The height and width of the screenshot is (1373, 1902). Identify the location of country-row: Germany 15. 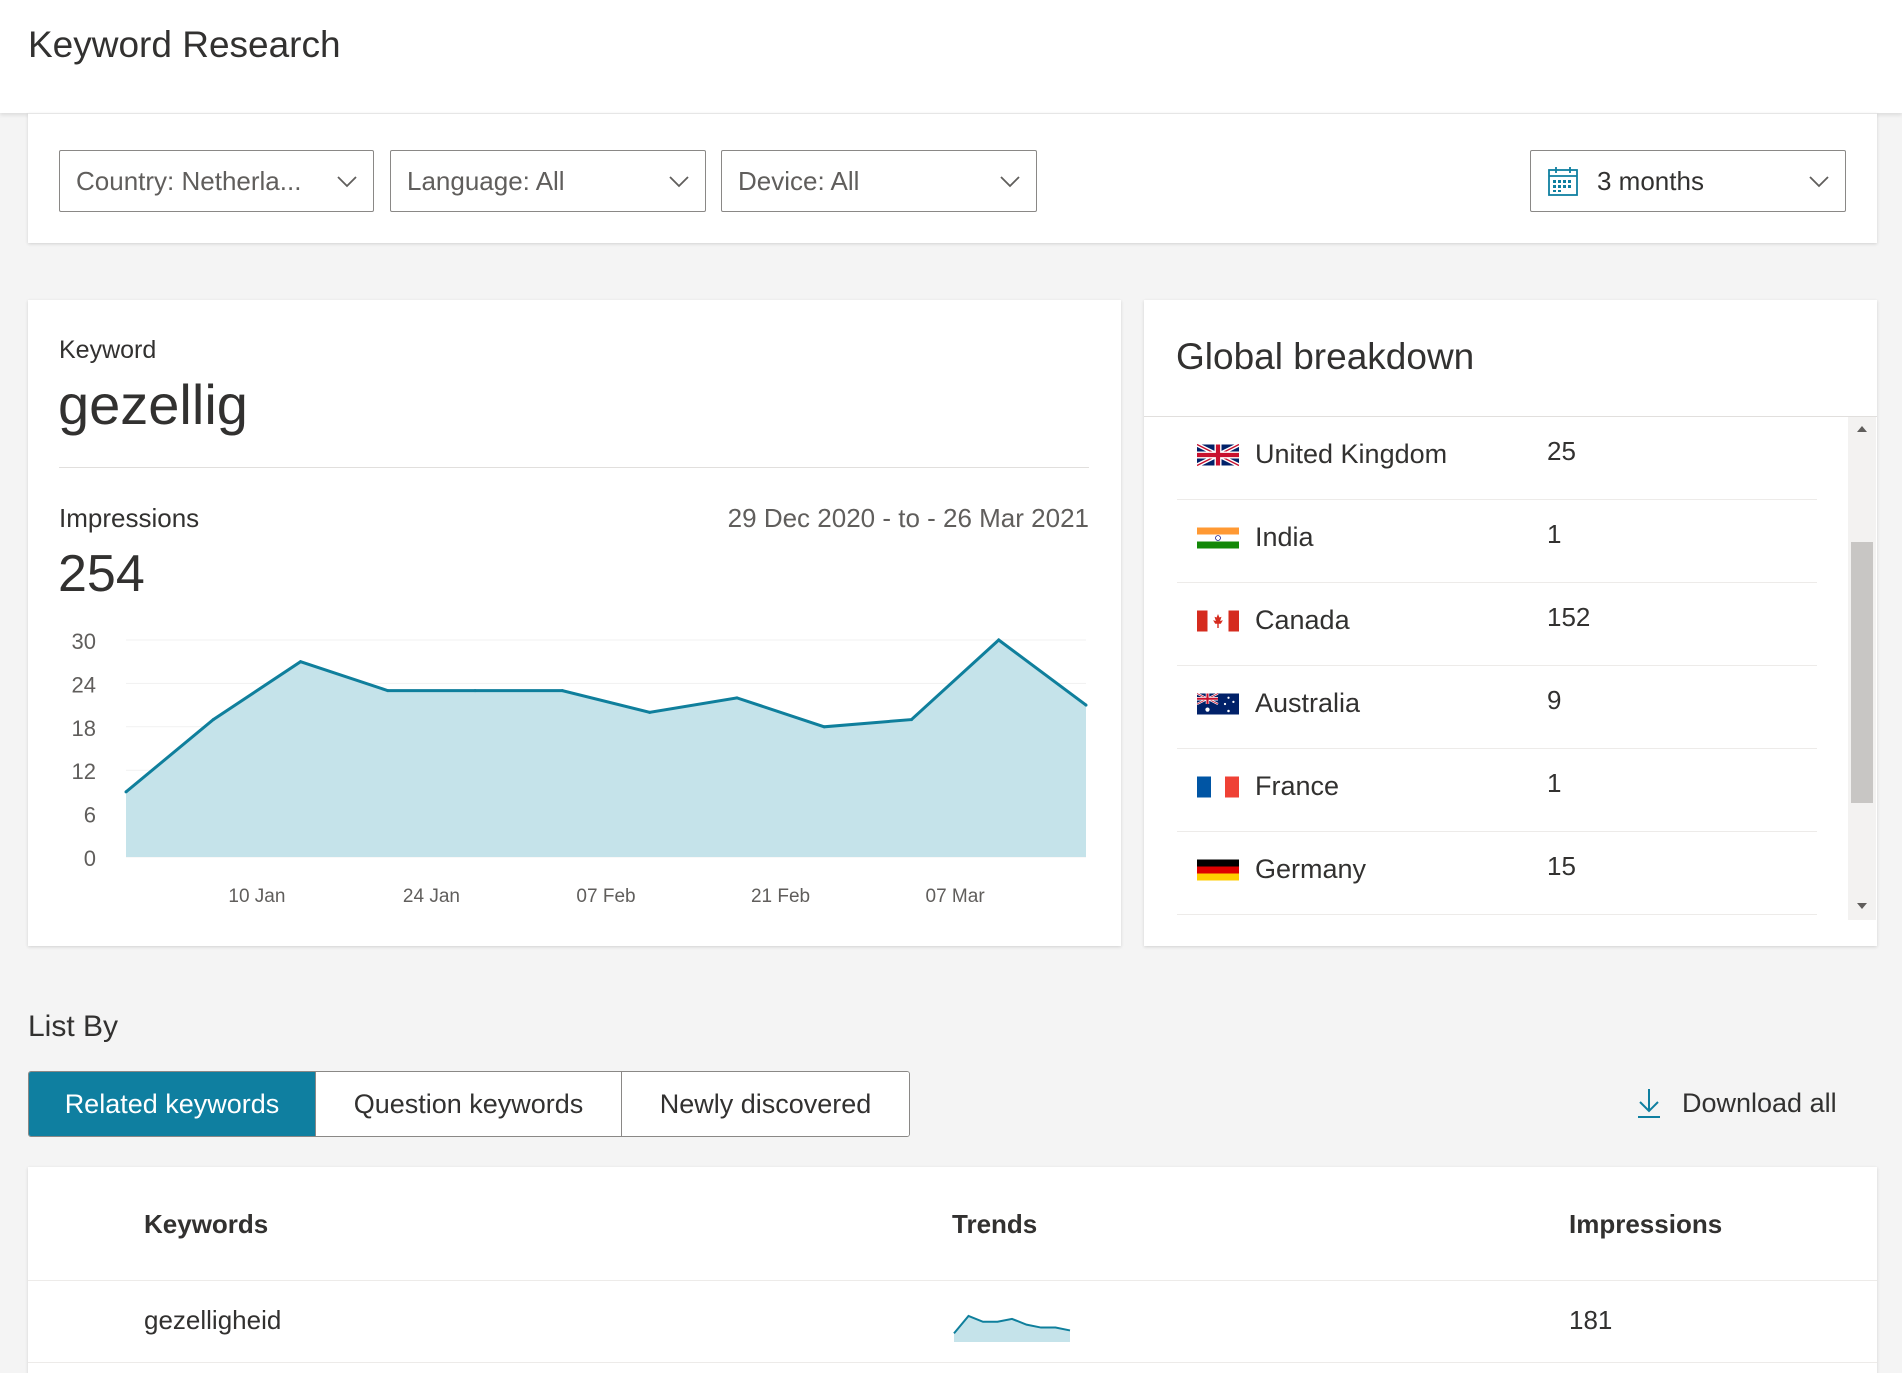
(1497, 873).